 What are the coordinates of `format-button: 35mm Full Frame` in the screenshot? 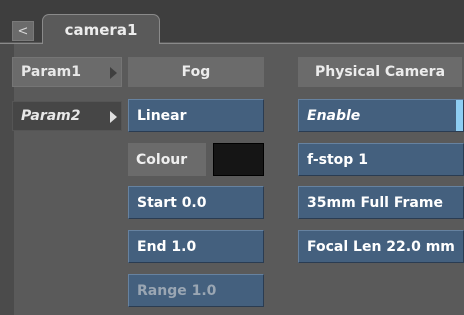 It's located at (381, 202).